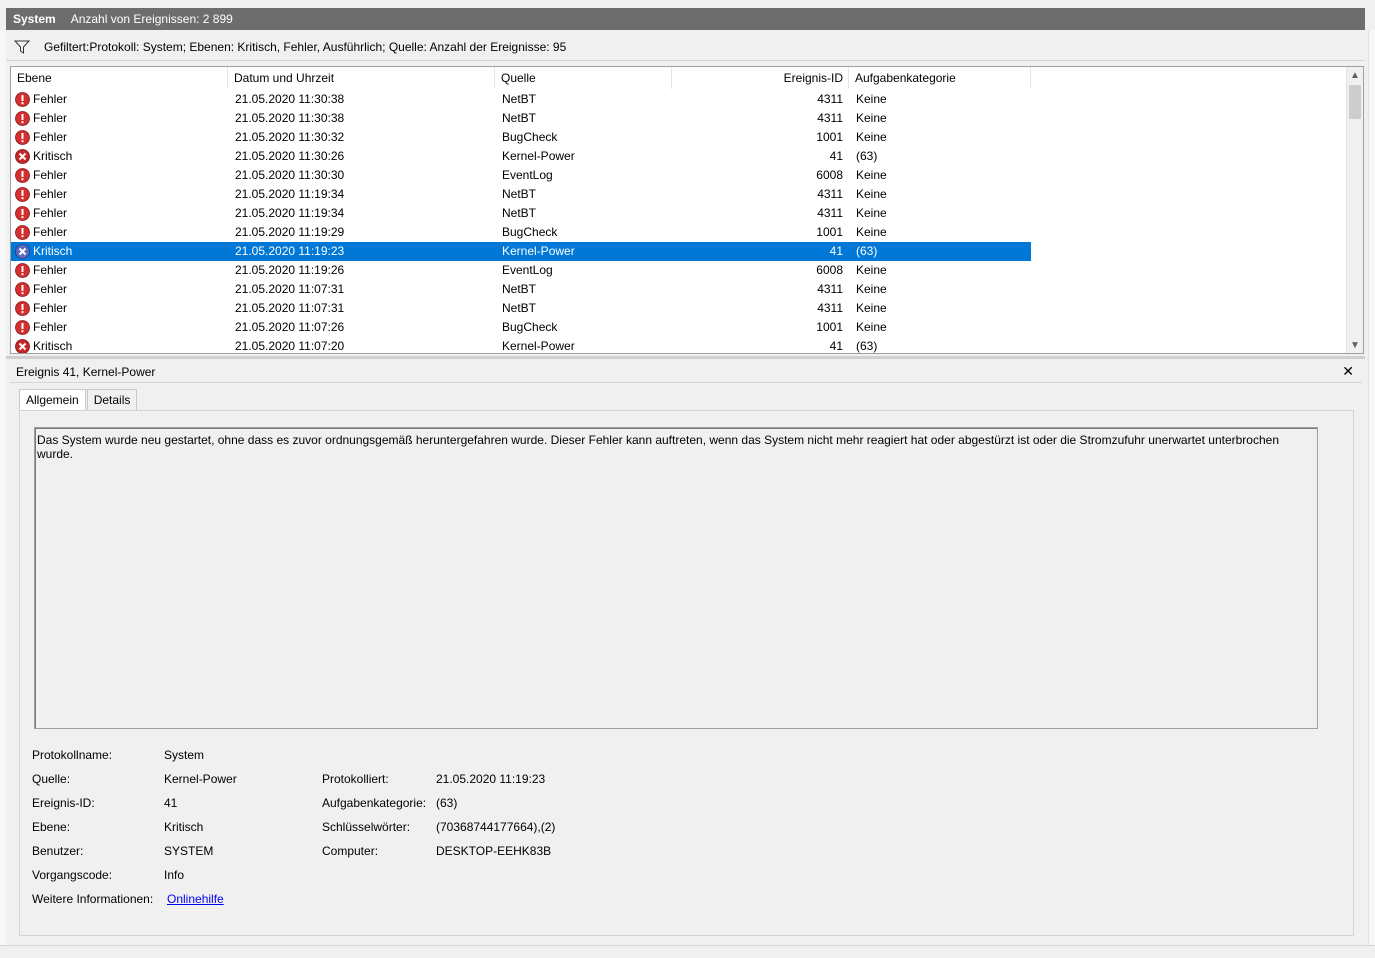 Image resolution: width=1375 pixels, height=958 pixels. I want to click on column-header-category: Aufgabenkategorie, so click(940, 78).